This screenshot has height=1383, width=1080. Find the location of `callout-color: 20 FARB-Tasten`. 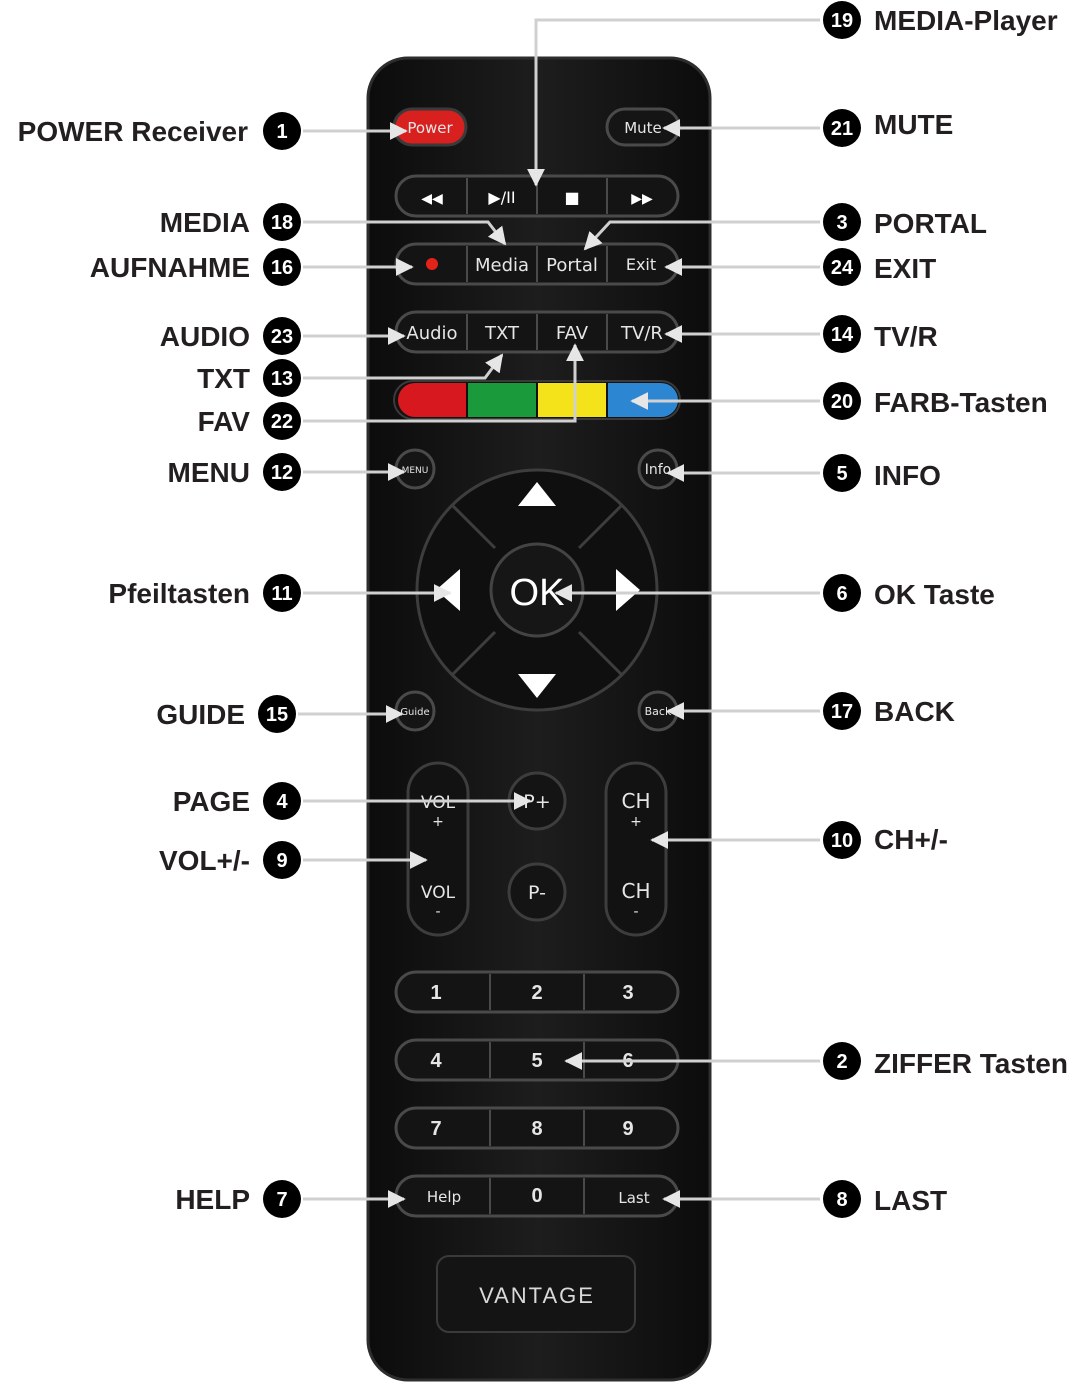

callout-color: 20 FARB-Tasten is located at coordinates (935, 401).